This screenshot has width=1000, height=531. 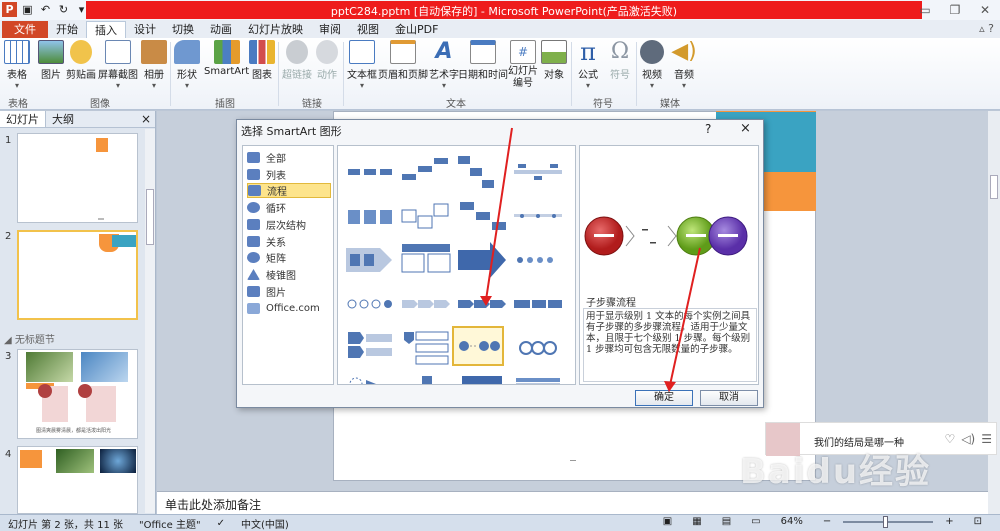 I want to click on textbox-button: 文本框 ▾, so click(x=362, y=65).